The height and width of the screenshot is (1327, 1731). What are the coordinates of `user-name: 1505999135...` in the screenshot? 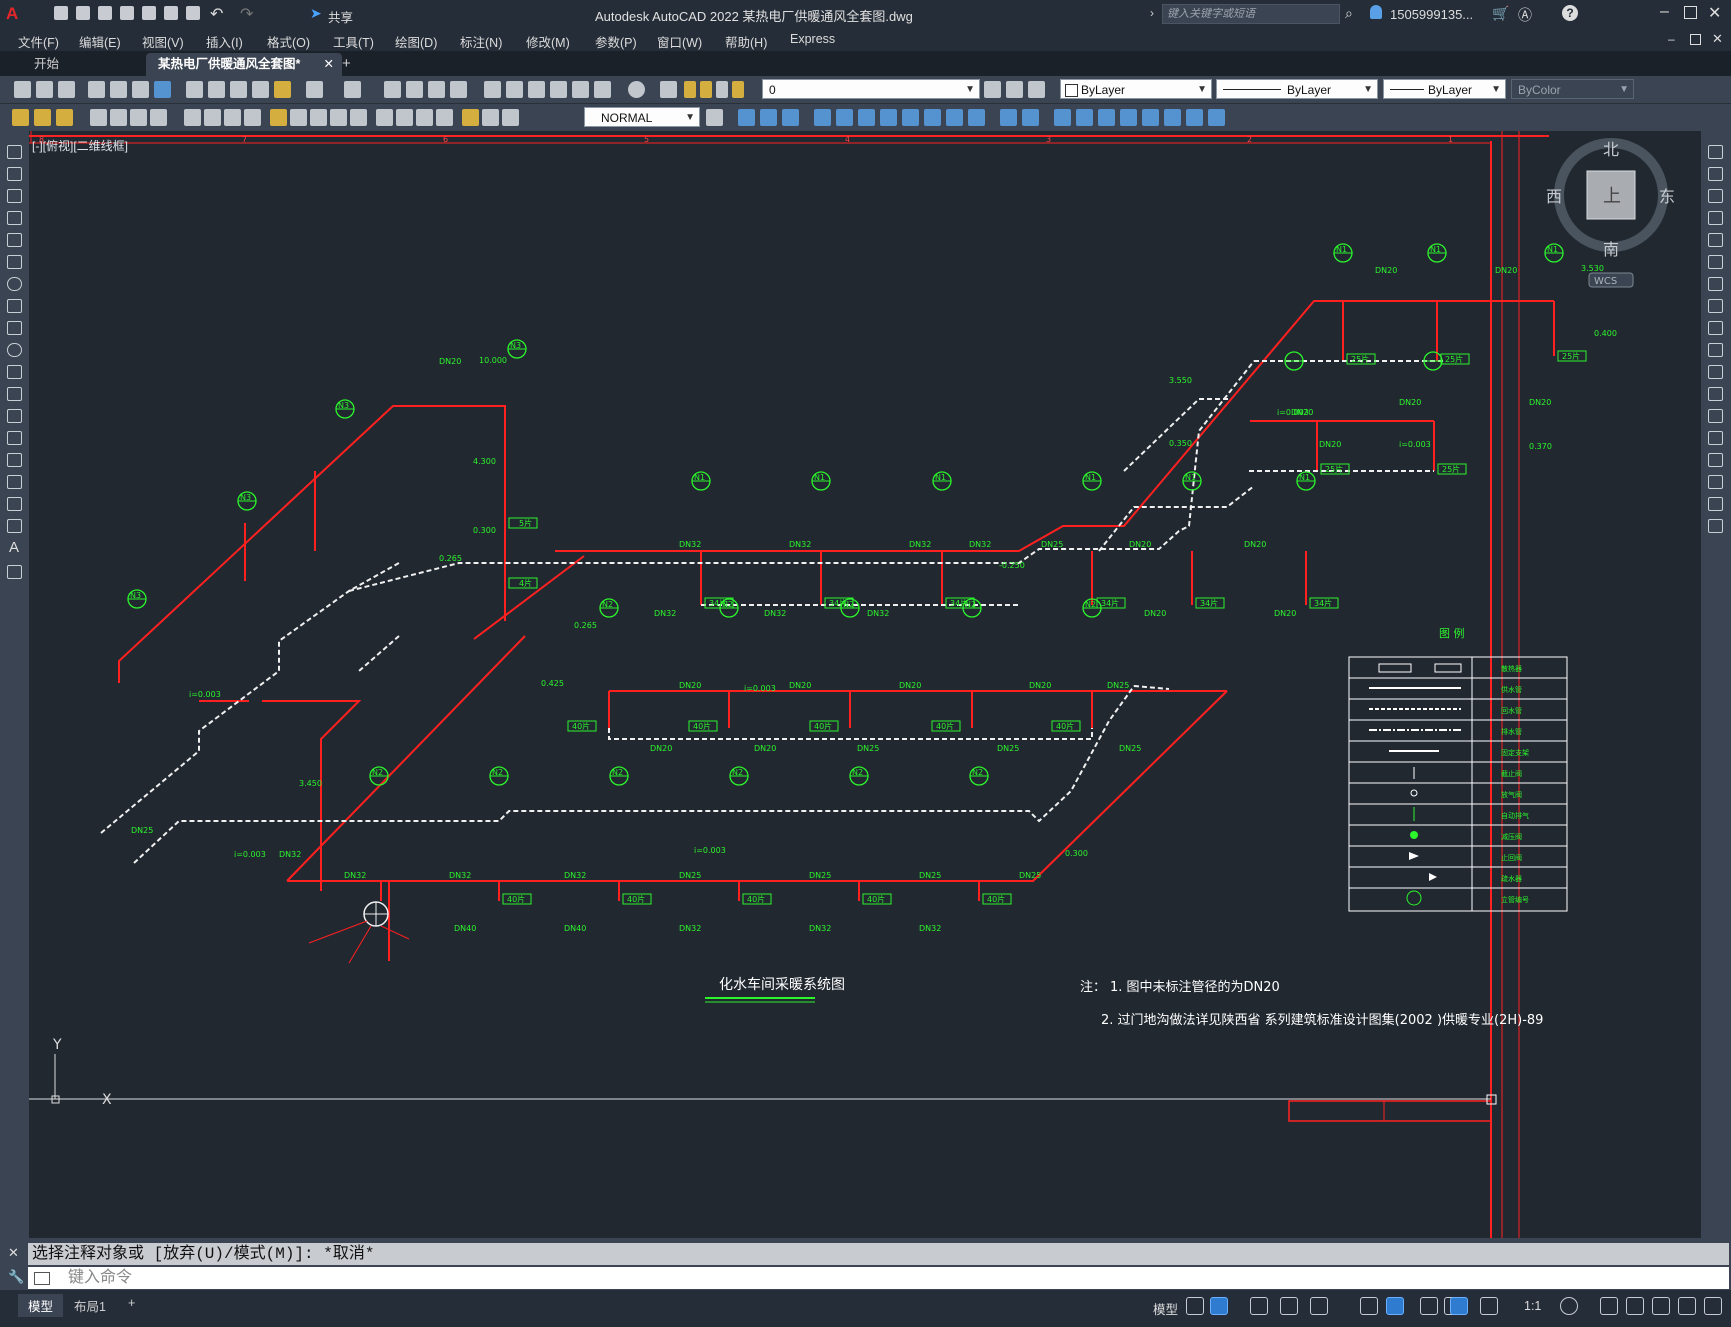 It's located at (1431, 14).